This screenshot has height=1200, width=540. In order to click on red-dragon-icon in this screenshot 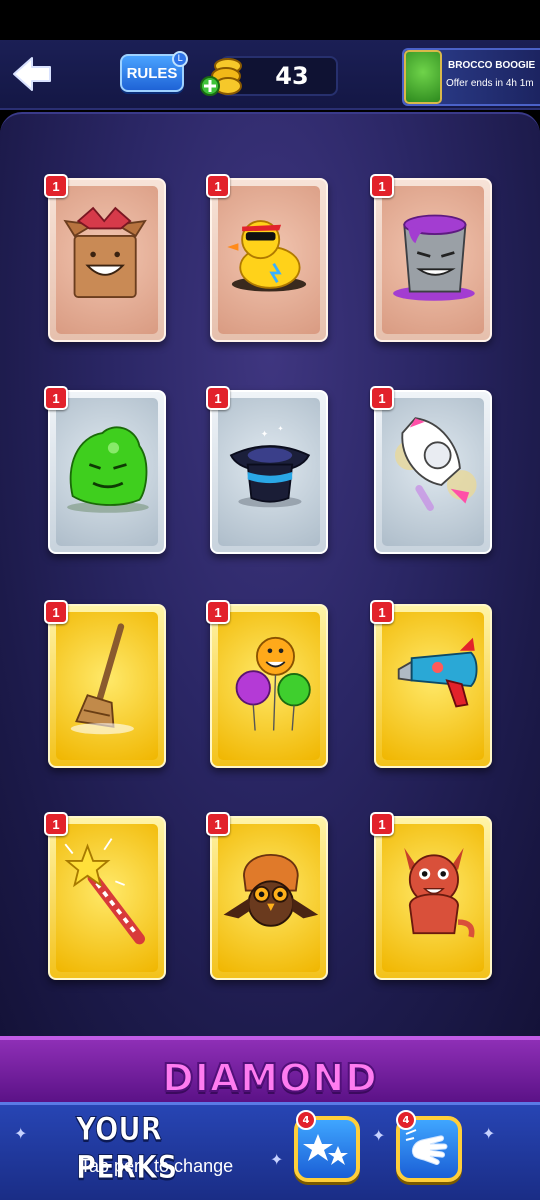, I will do `click(439, 892)`.